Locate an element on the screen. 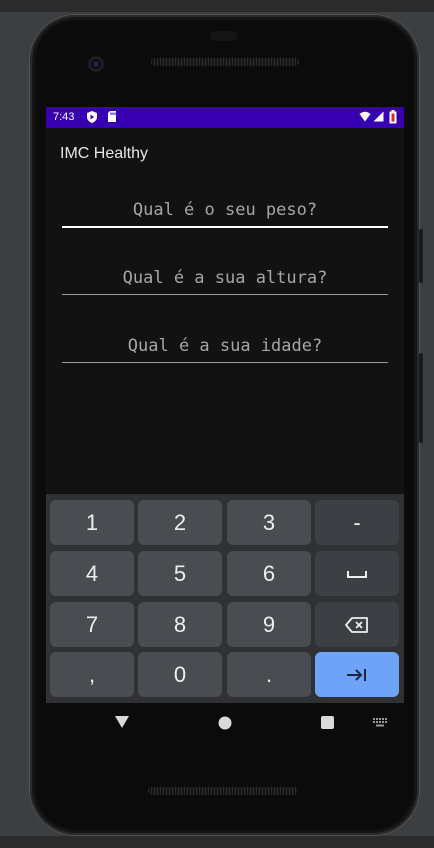 This screenshot has height=848, width=434. next-field-button is located at coordinates (357, 674).